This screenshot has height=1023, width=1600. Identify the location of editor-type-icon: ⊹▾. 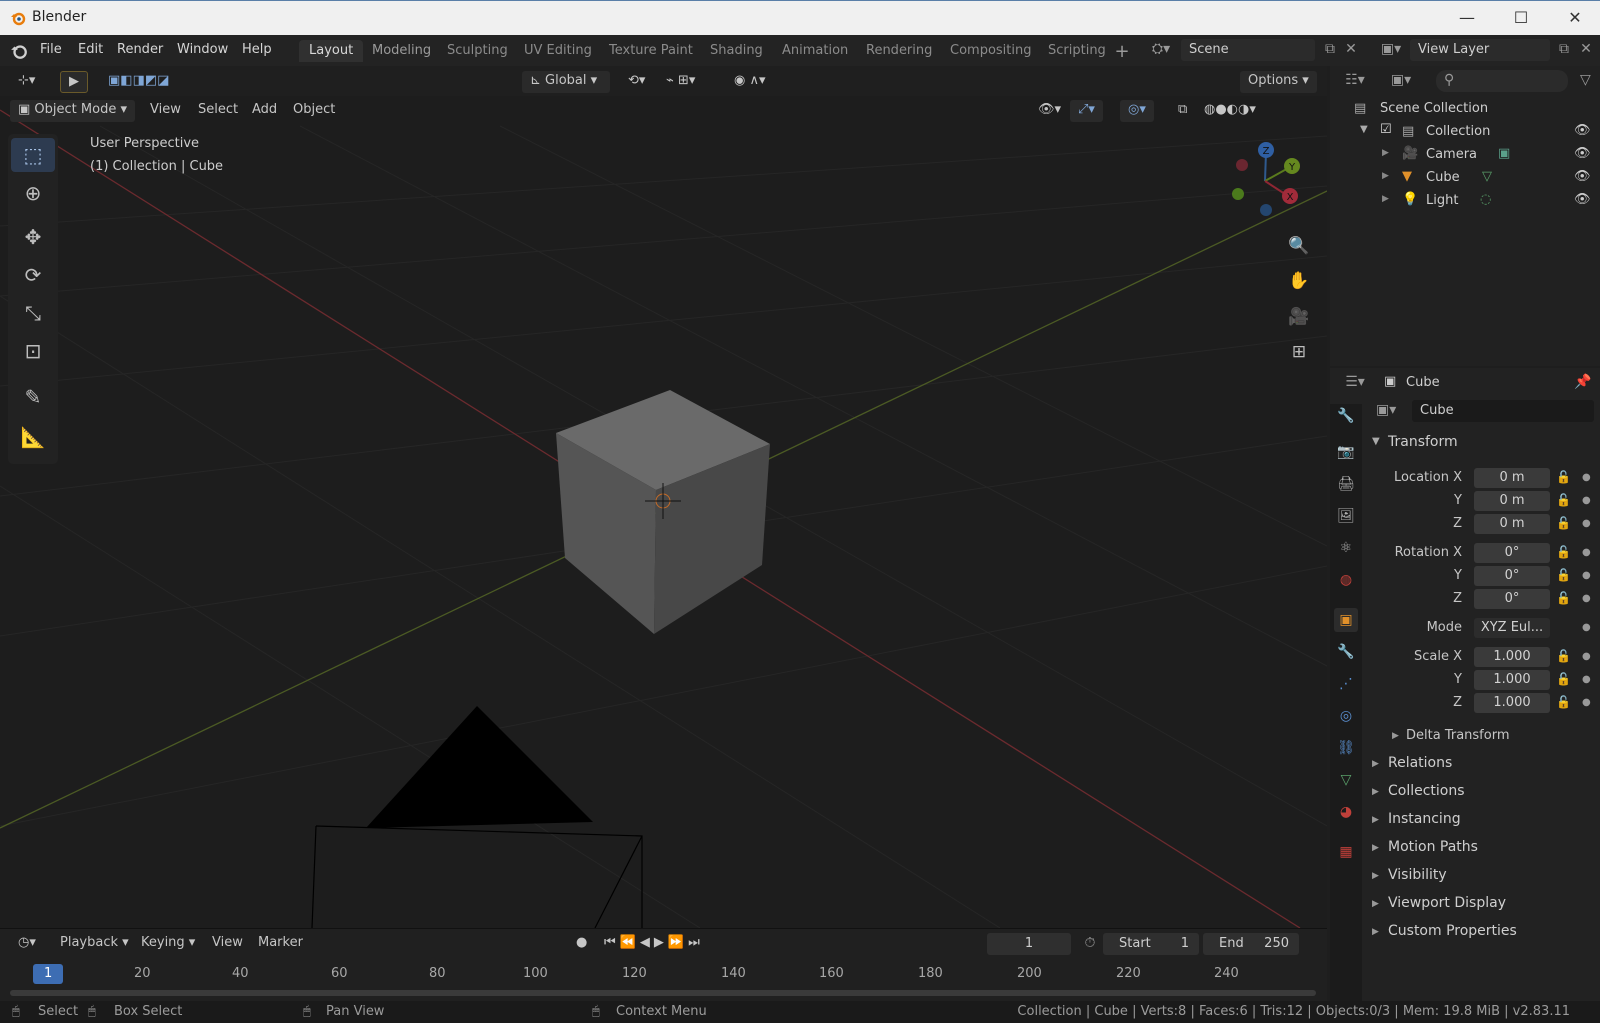
(26, 82).